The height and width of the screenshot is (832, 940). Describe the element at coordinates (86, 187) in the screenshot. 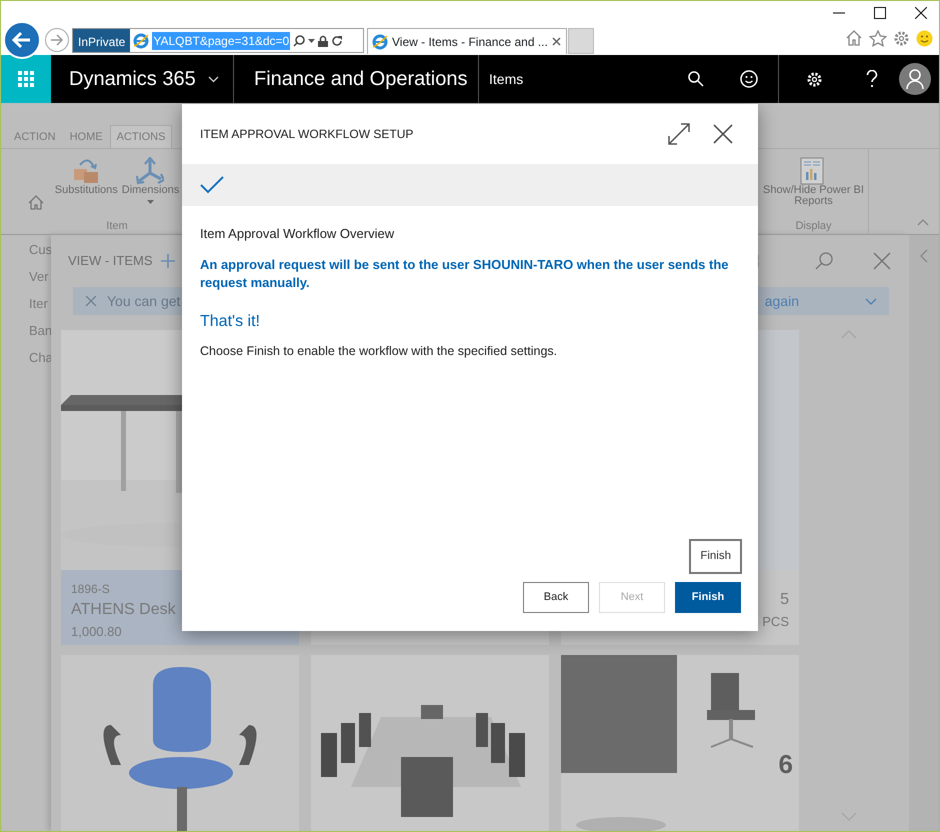

I see `ribbon-button: Substitutions` at that location.